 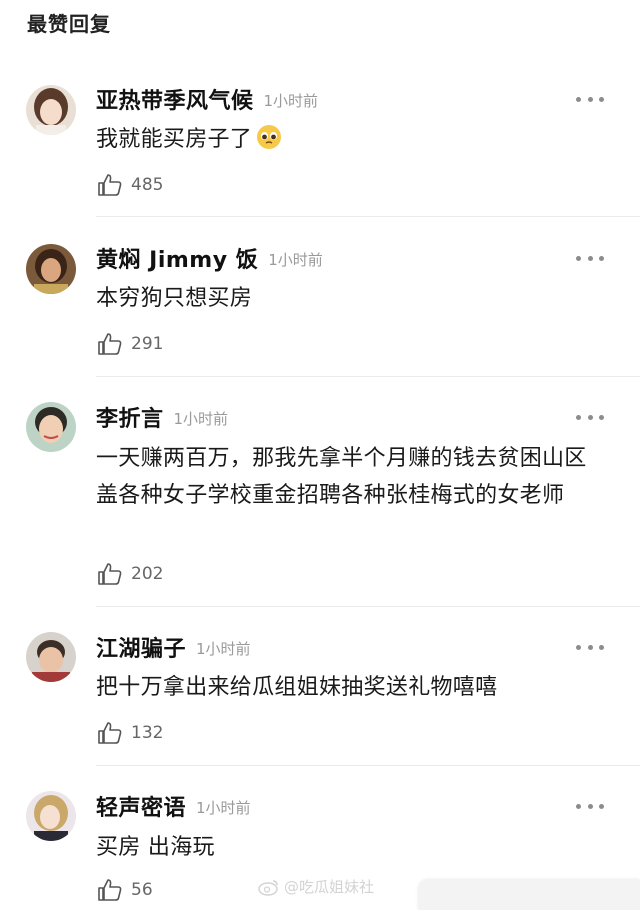 What do you see at coordinates (130, 574) in the screenshot?
I see `like-button: 202` at bounding box center [130, 574].